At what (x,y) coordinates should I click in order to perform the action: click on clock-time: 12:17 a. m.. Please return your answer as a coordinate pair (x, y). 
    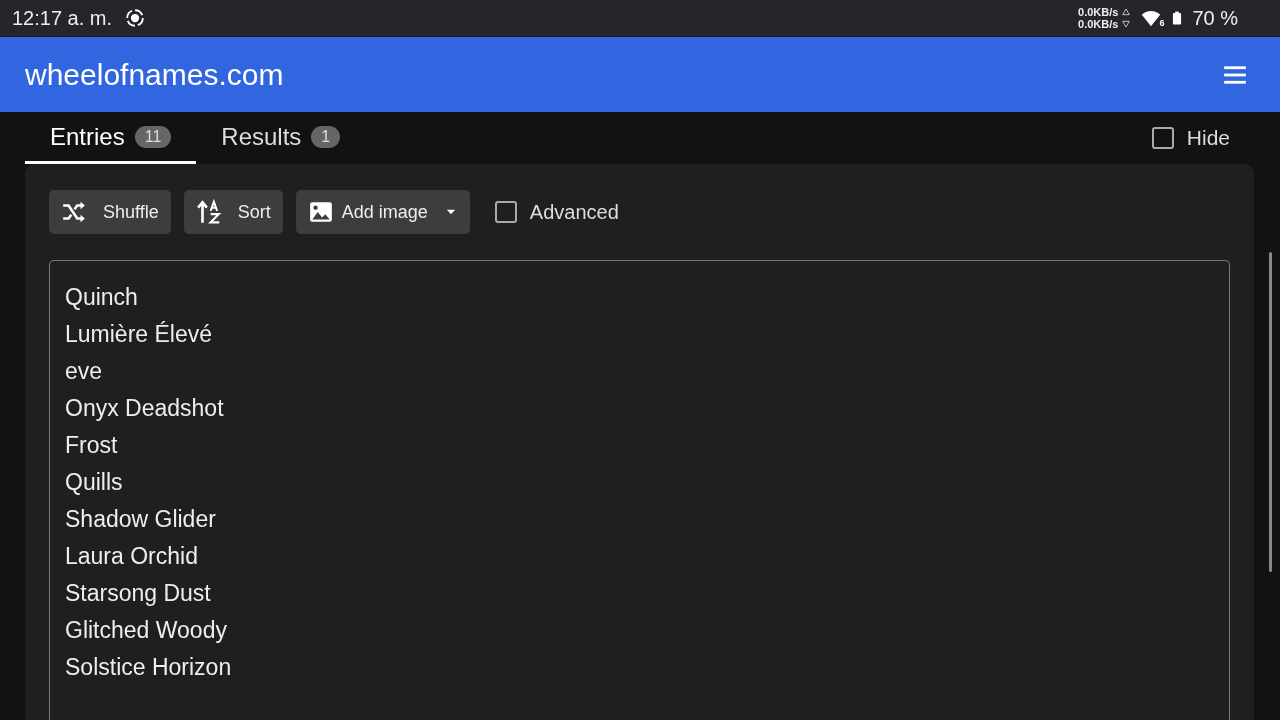
    Looking at the image, I should click on (62, 18).